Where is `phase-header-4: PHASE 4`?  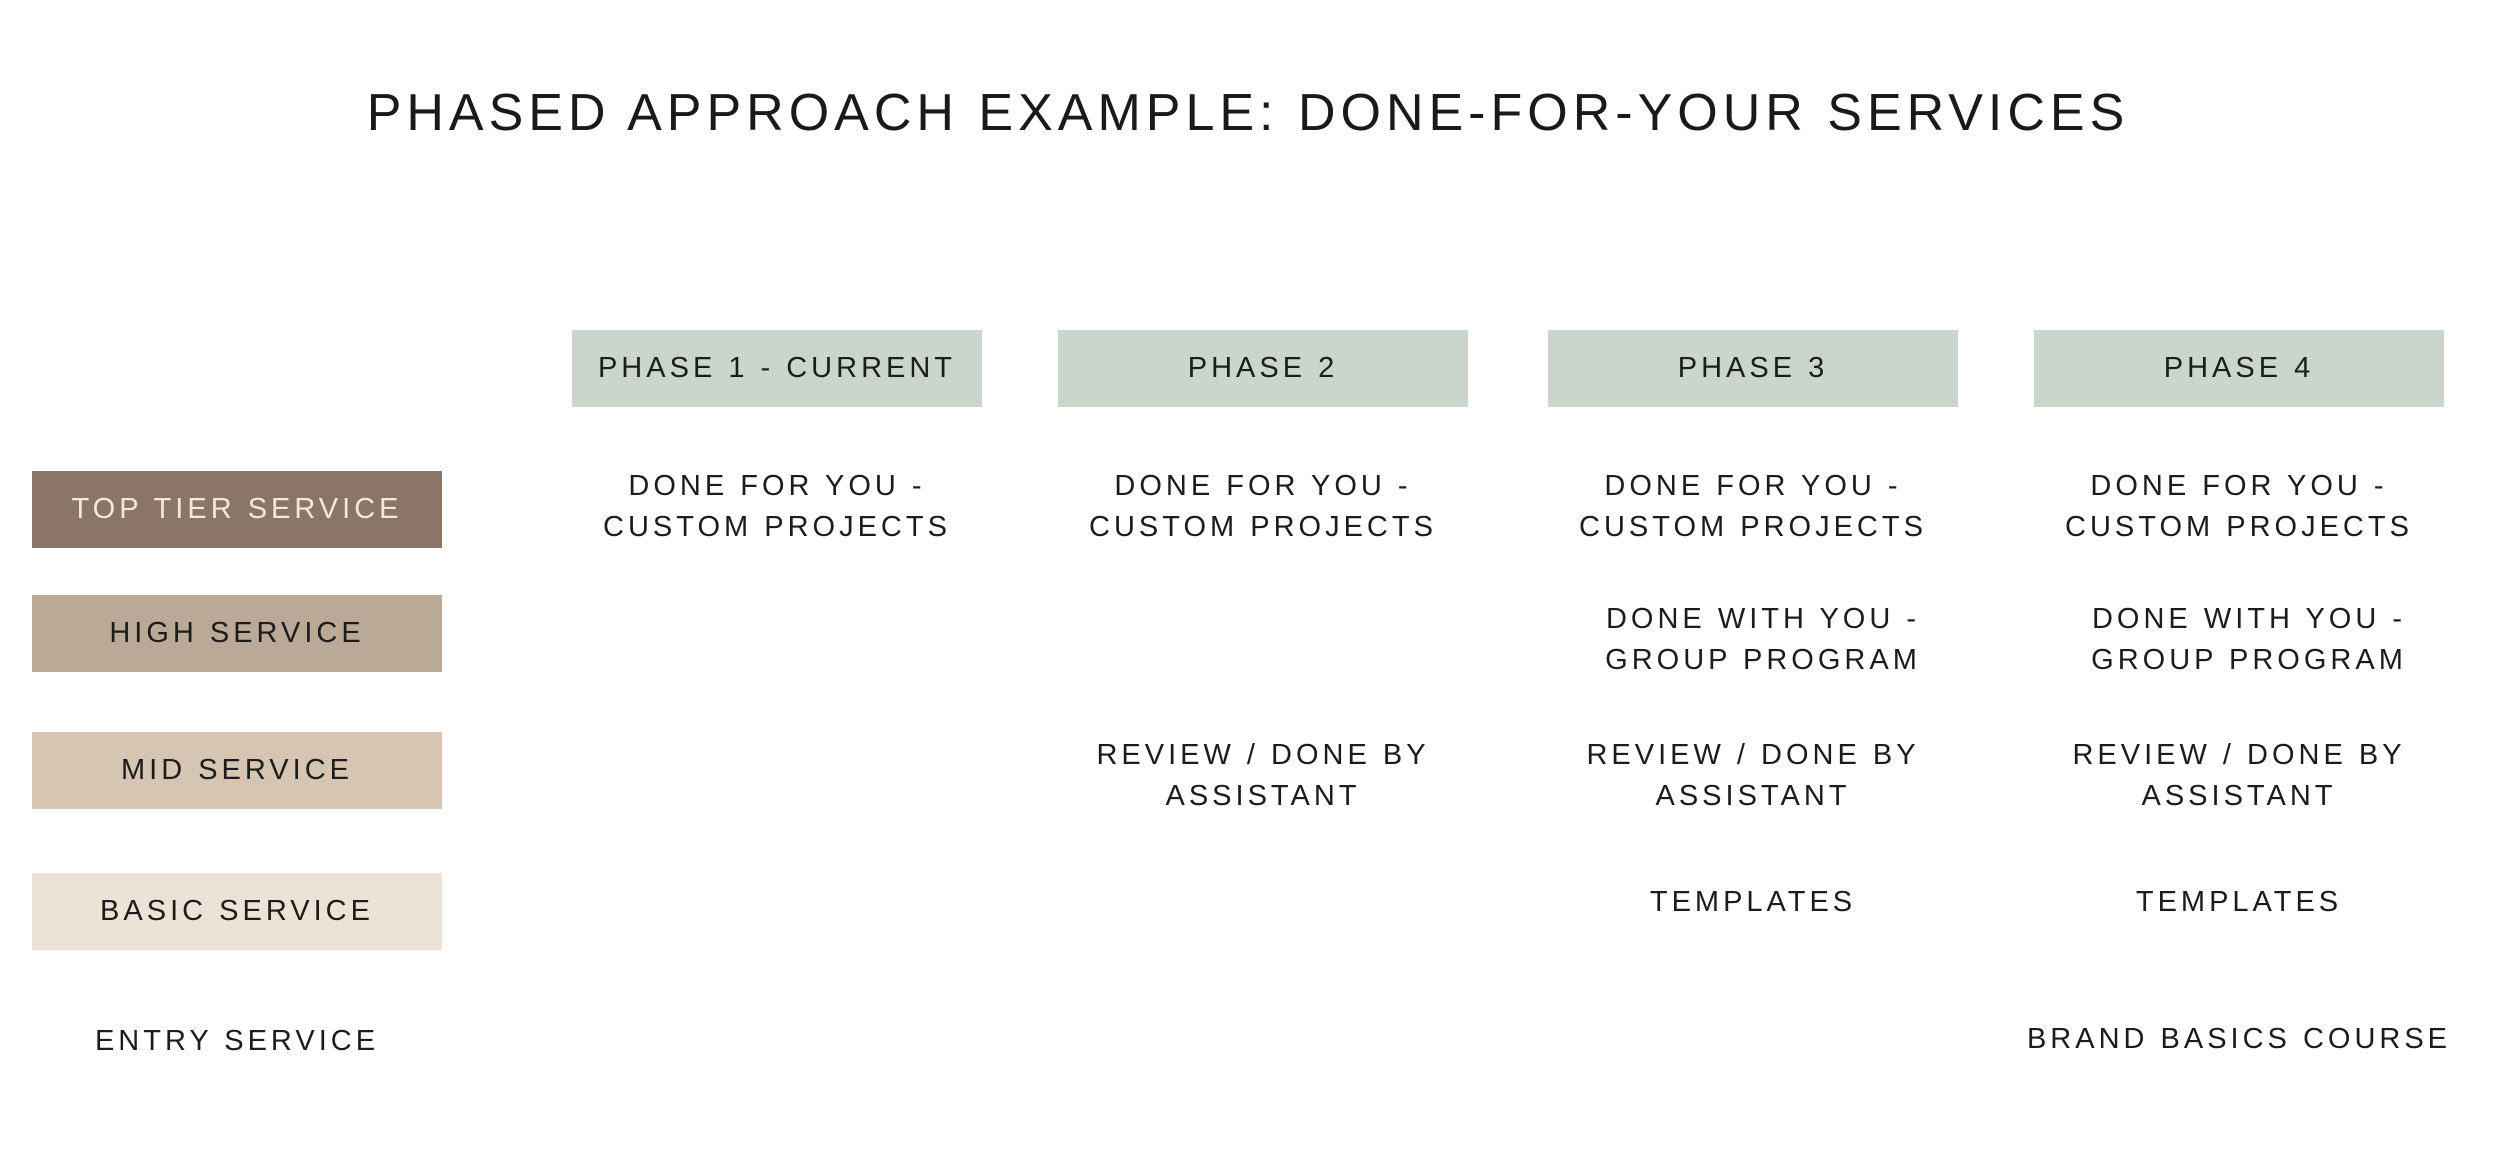
phase-header-4: PHASE 4 is located at coordinates (2239, 368).